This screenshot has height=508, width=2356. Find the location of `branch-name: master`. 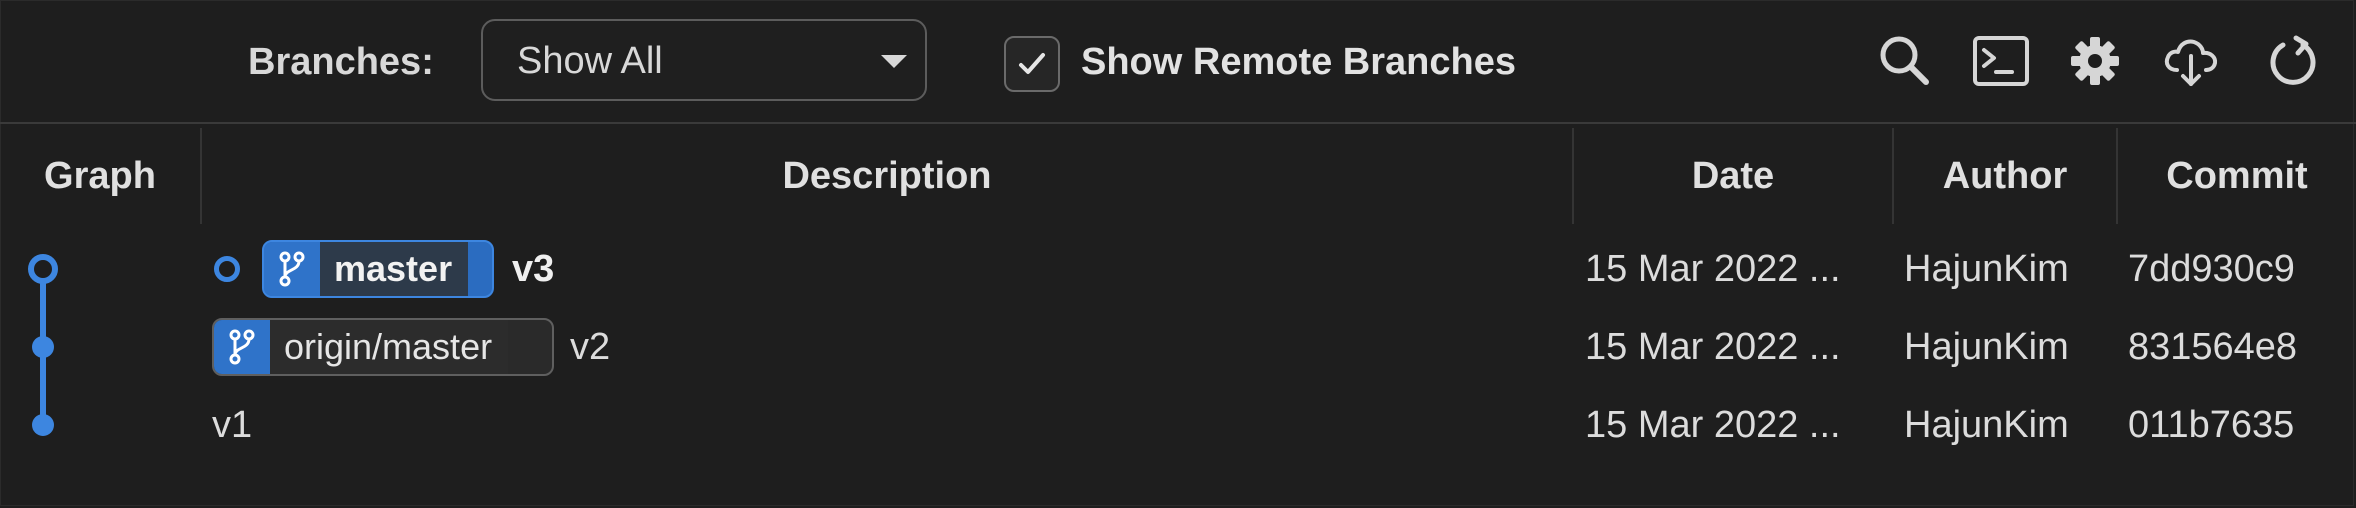

branch-name: master is located at coordinates (394, 269).